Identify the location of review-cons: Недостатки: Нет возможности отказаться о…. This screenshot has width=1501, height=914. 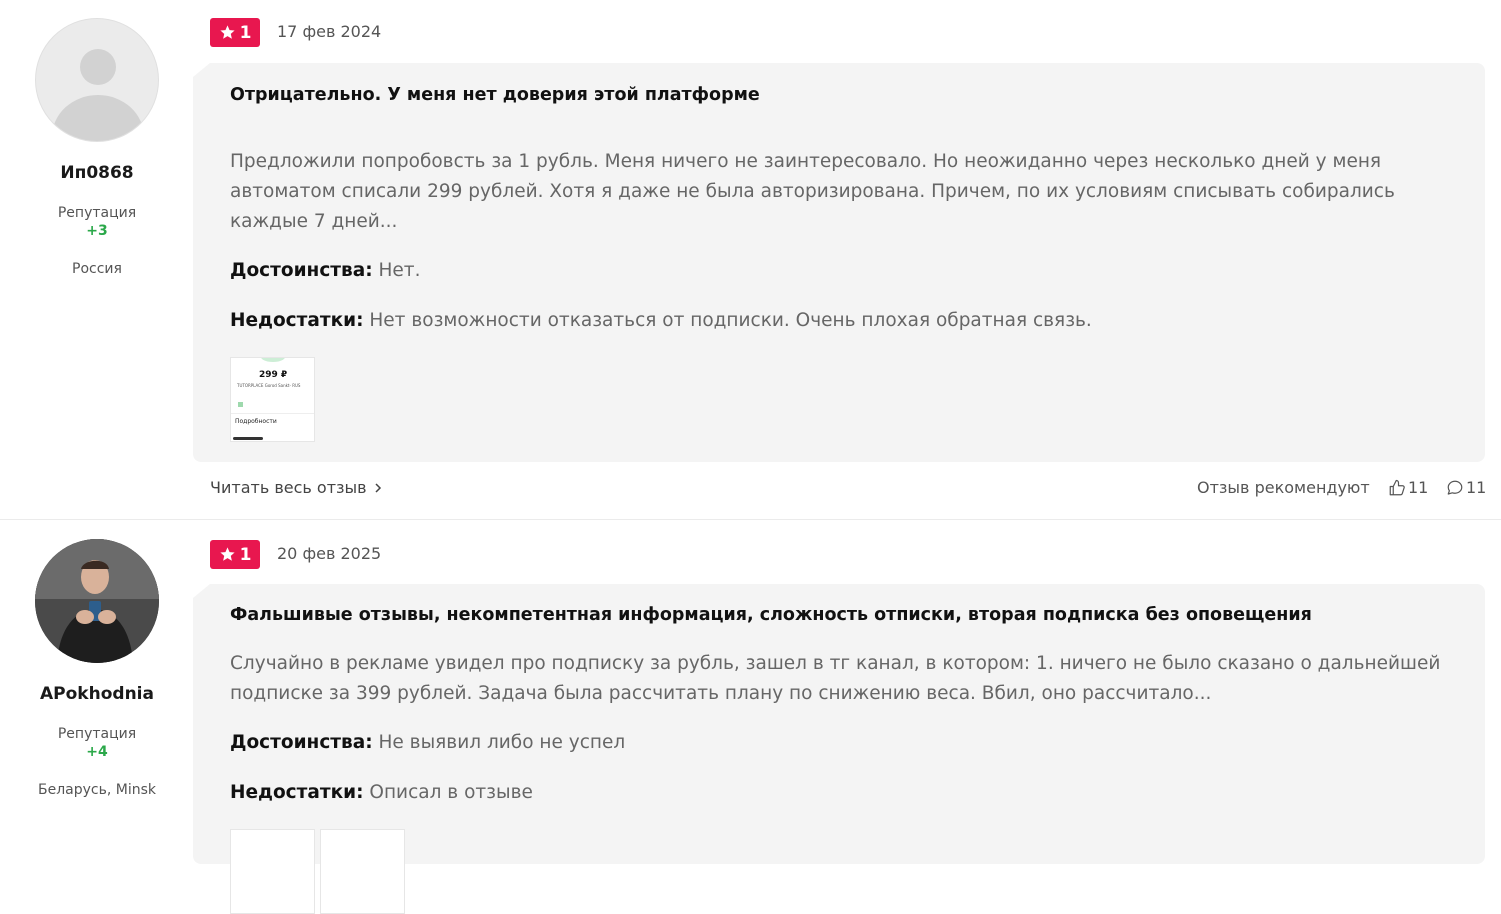
(661, 320).